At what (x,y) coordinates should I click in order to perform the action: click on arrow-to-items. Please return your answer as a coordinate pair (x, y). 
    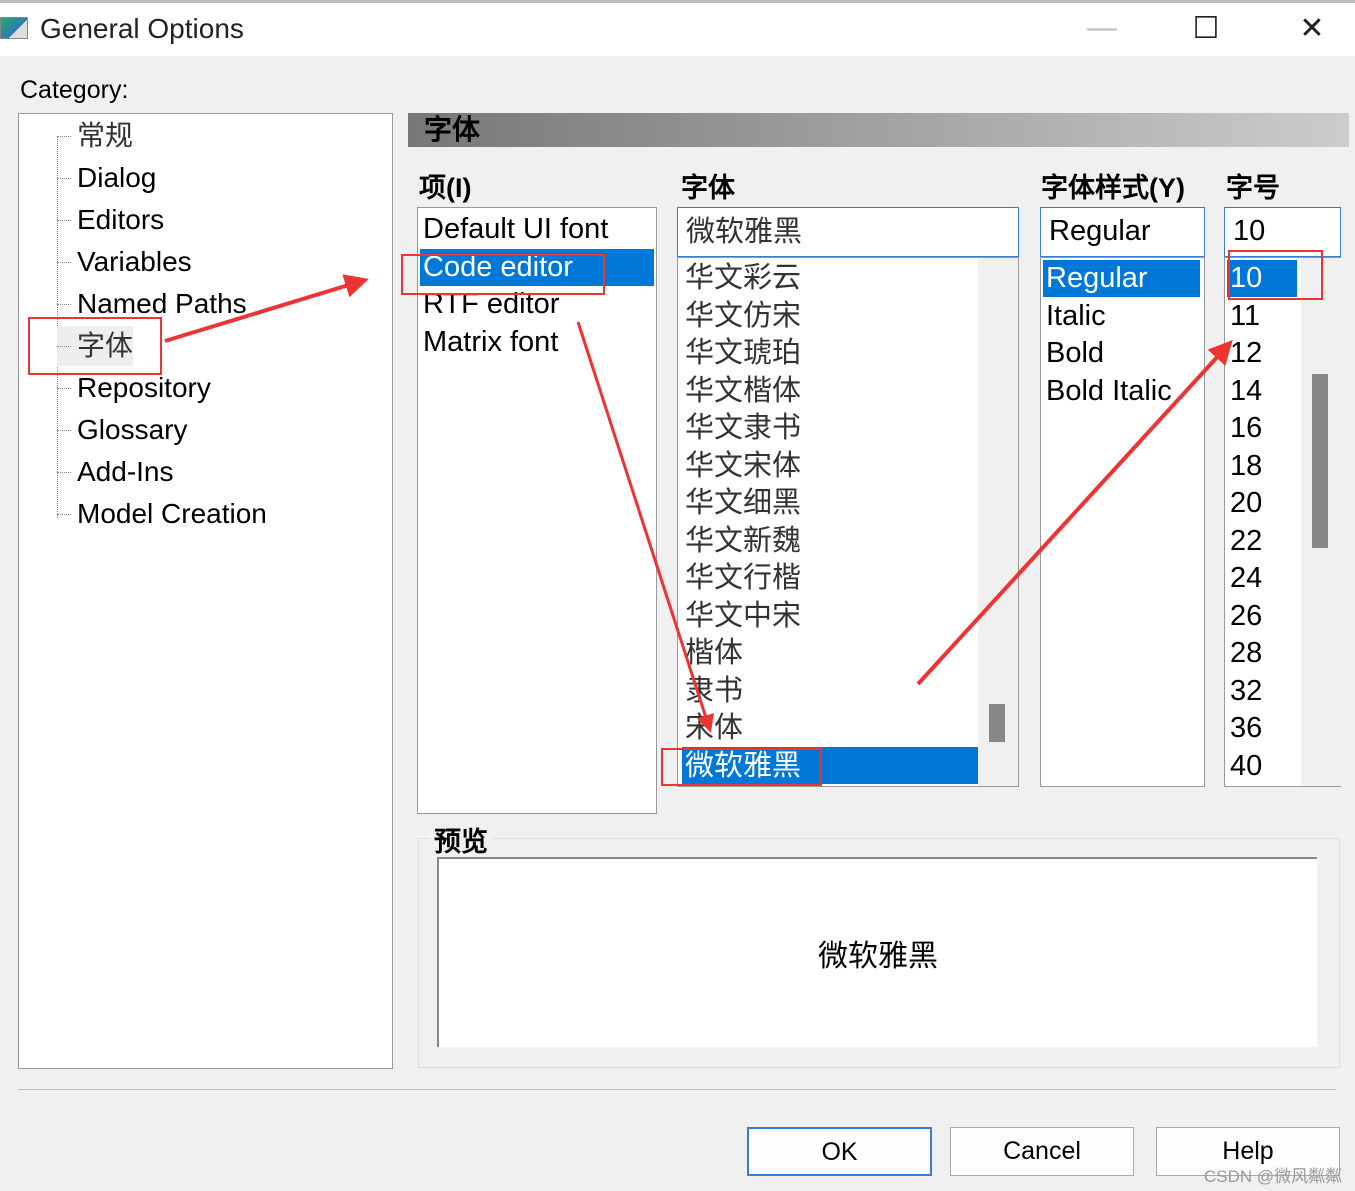
    Looking at the image, I should click on (266, 308).